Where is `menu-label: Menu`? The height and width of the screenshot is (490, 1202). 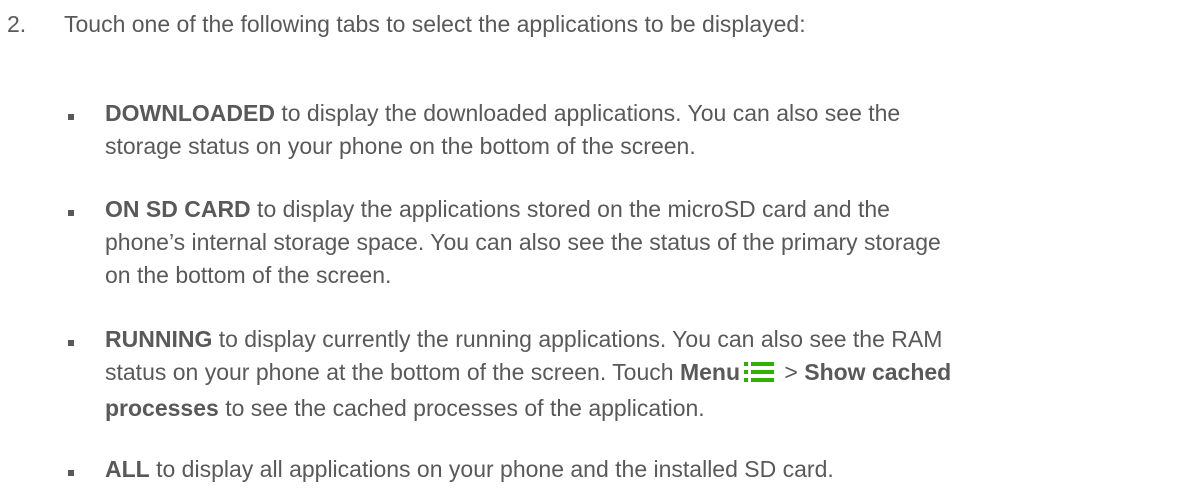
menu-label: Menu is located at coordinates (710, 372).